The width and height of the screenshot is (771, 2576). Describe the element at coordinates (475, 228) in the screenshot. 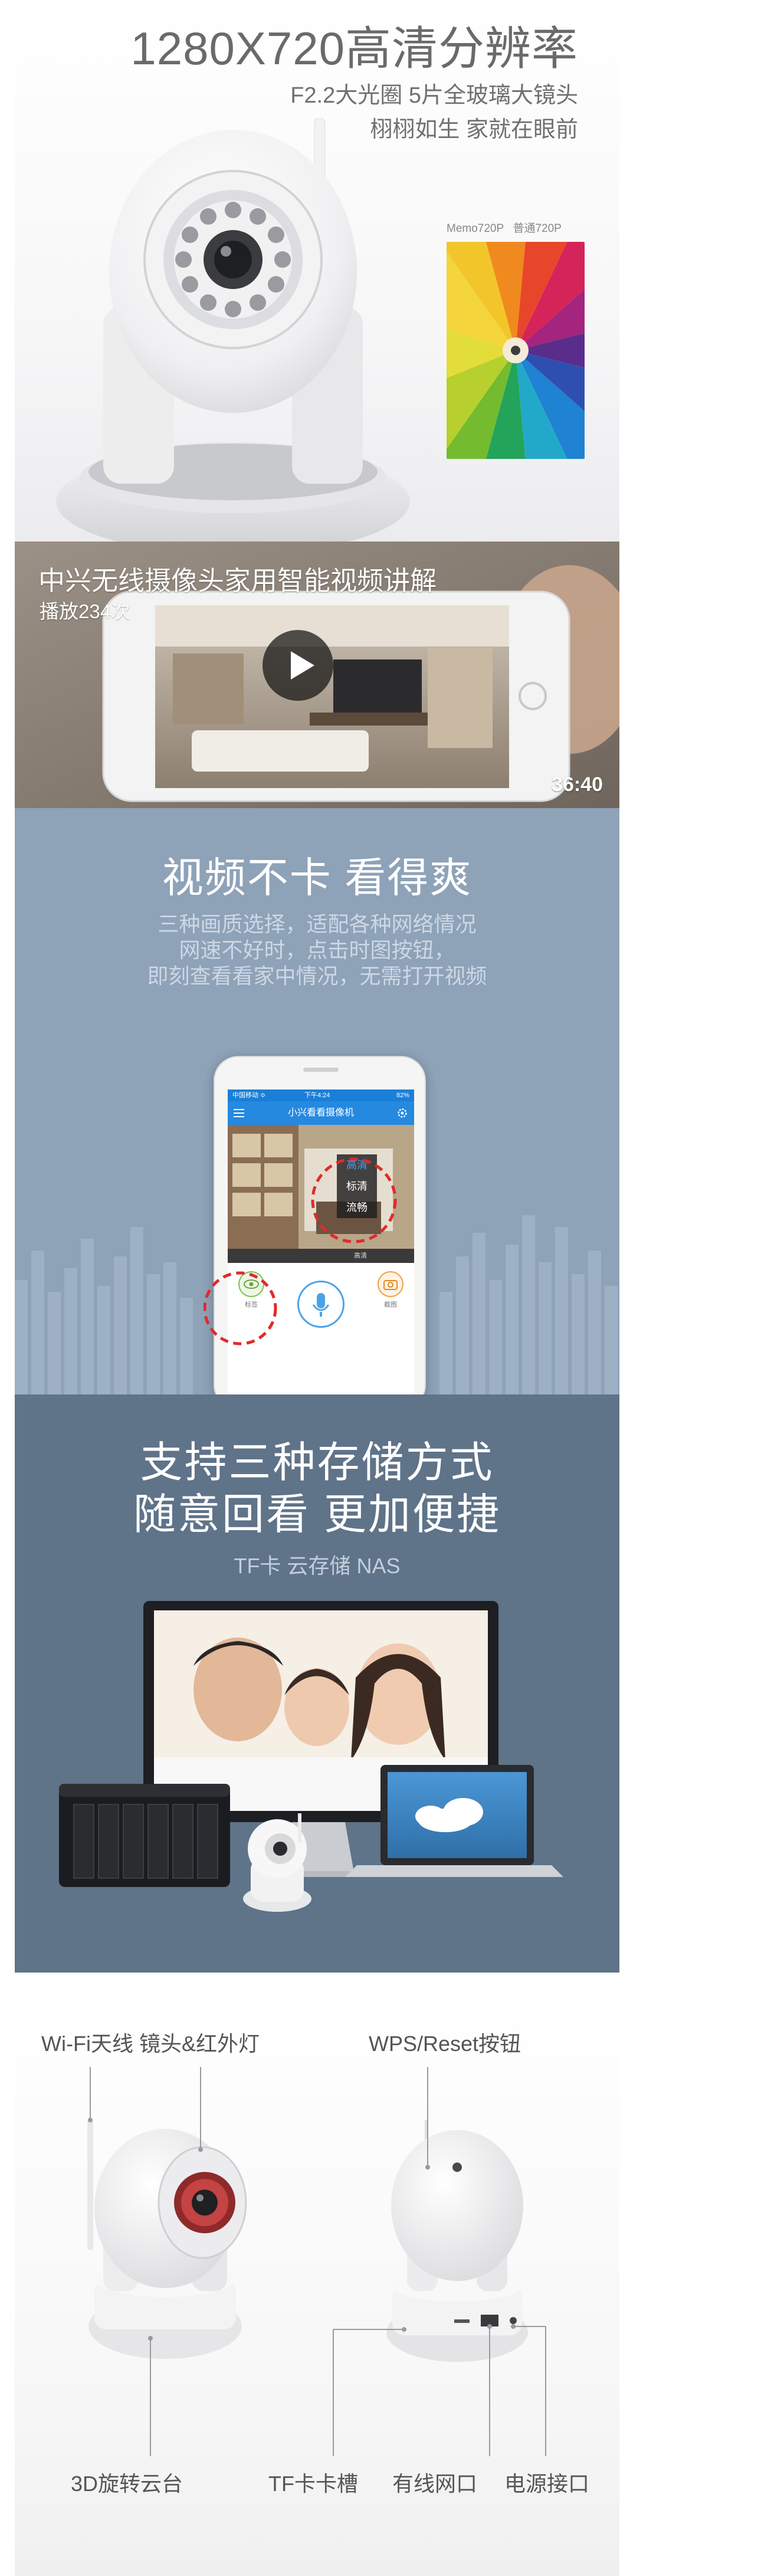

I see `compare-label-memo: Memo720P` at that location.